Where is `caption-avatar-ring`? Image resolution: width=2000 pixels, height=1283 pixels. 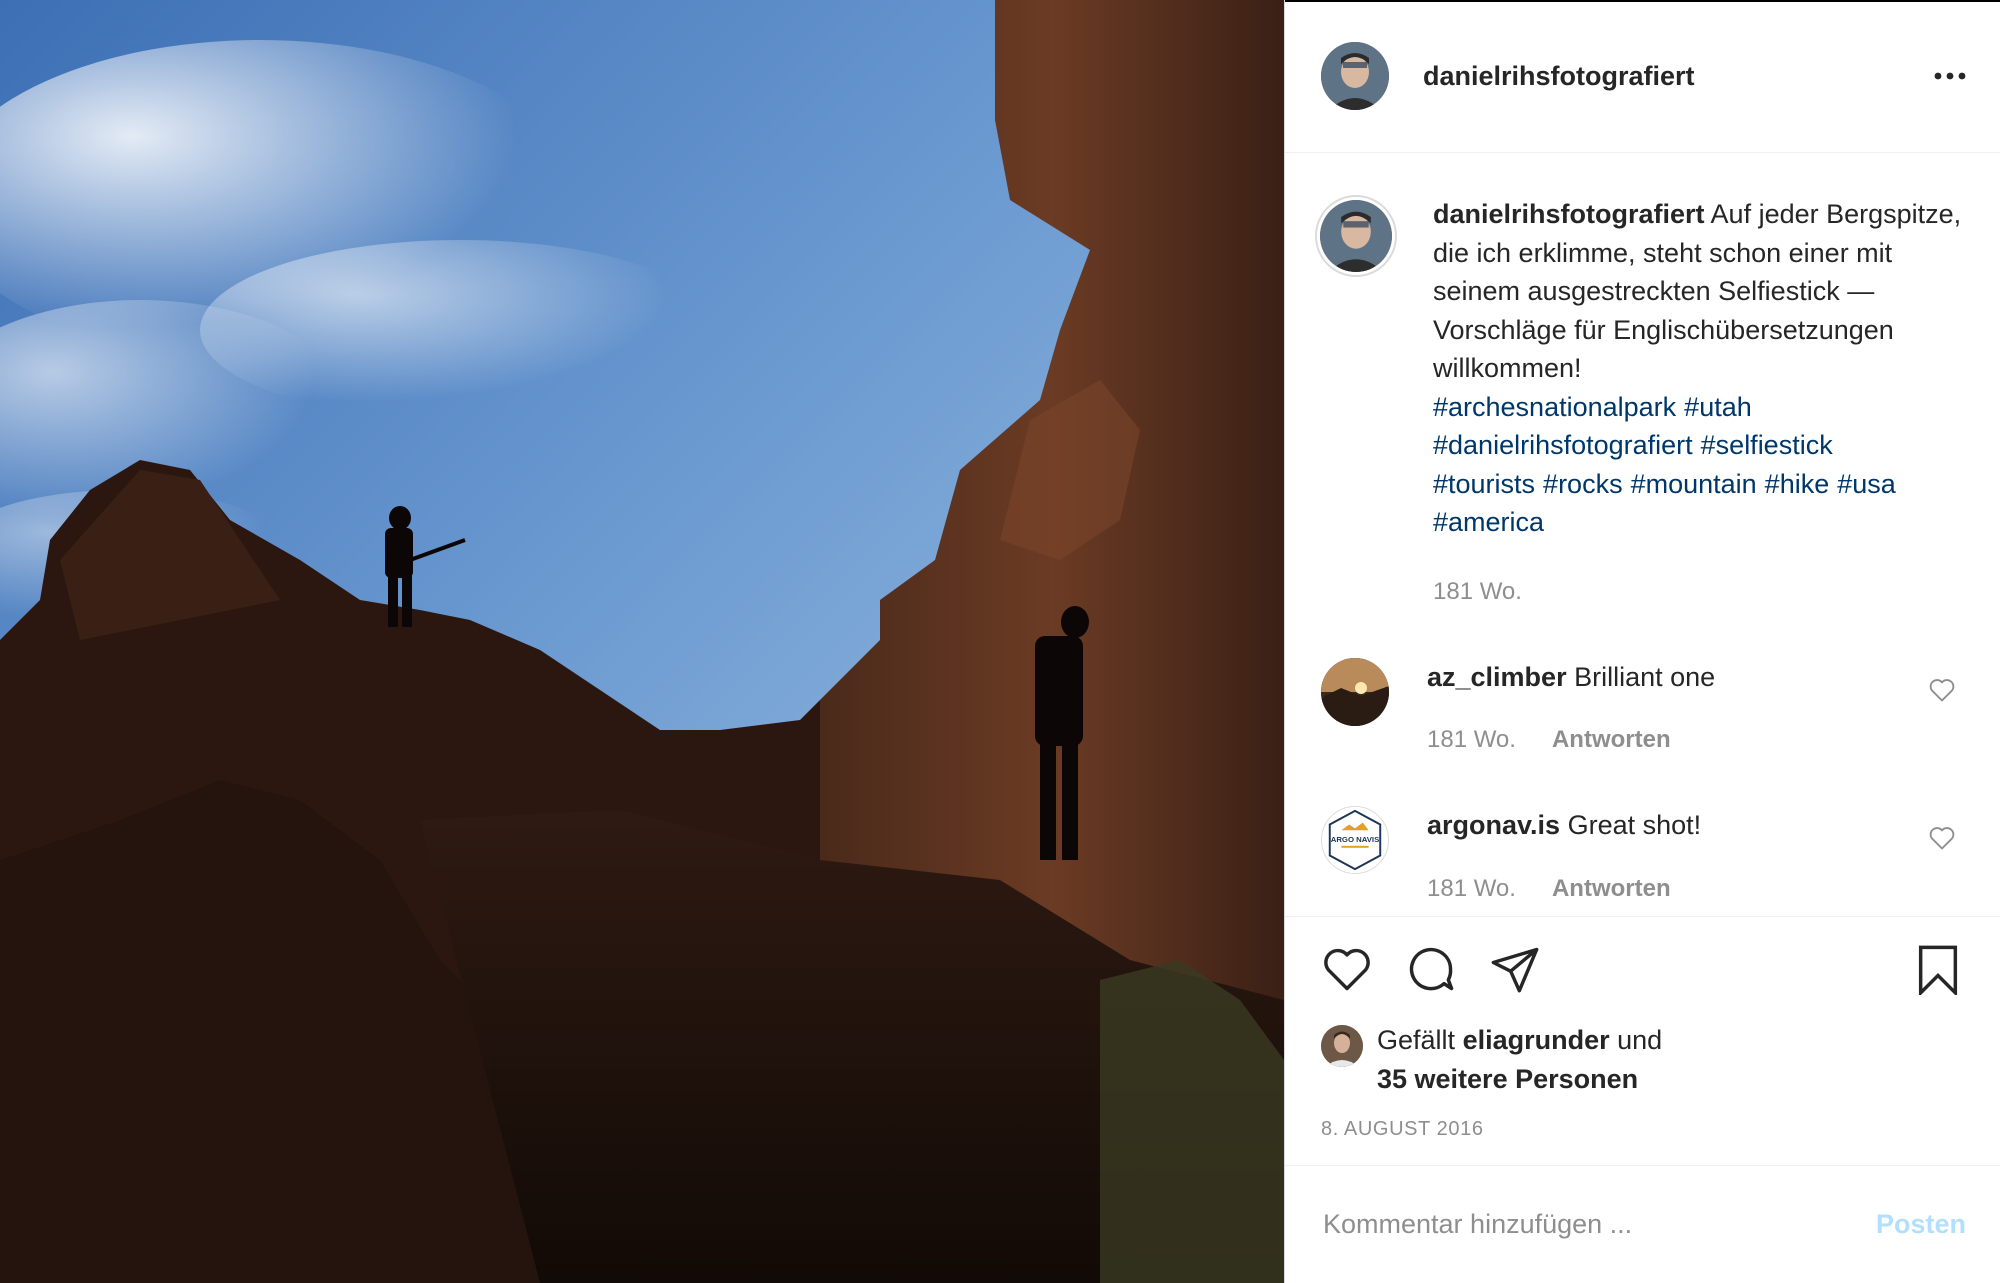
caption-avatar-ring is located at coordinates (1356, 236).